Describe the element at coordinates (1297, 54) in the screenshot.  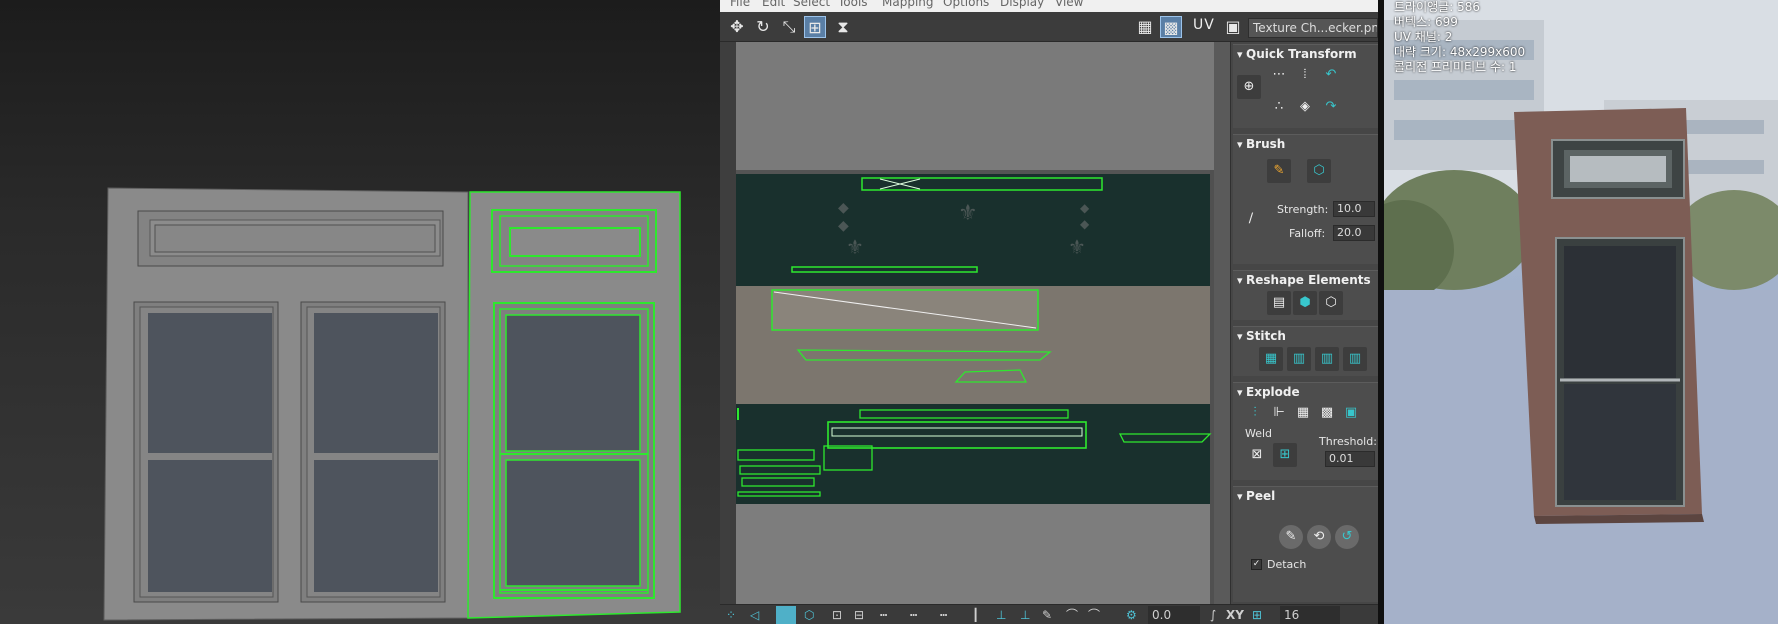
I see `quick-transform-title: Quick Transform` at that location.